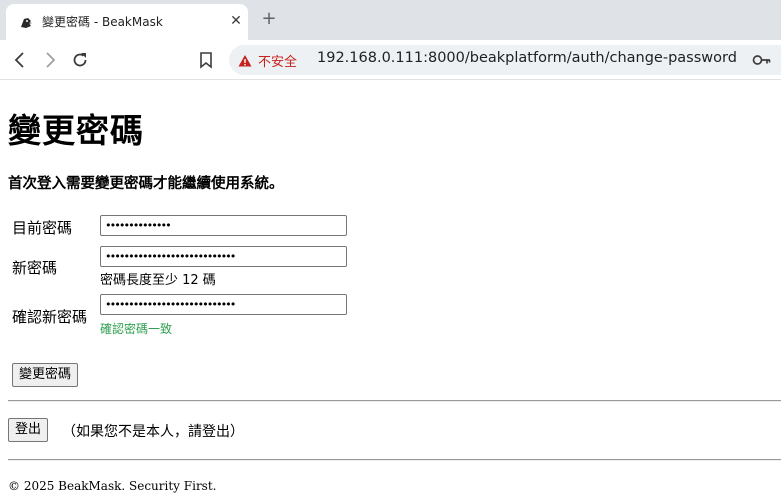  What do you see at coordinates (136, 329) in the screenshot?
I see `password-match-status: 確認密碼一致` at bounding box center [136, 329].